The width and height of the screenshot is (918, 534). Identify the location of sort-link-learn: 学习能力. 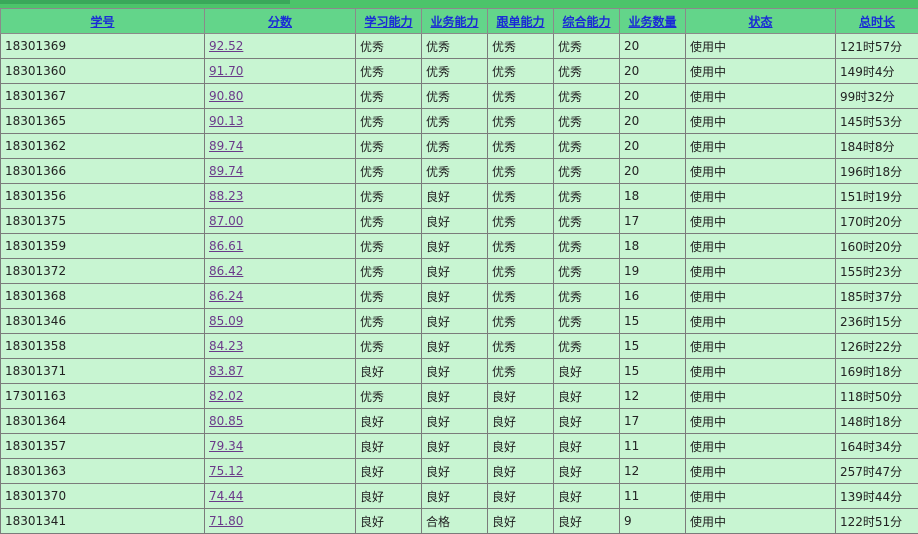
(388, 22).